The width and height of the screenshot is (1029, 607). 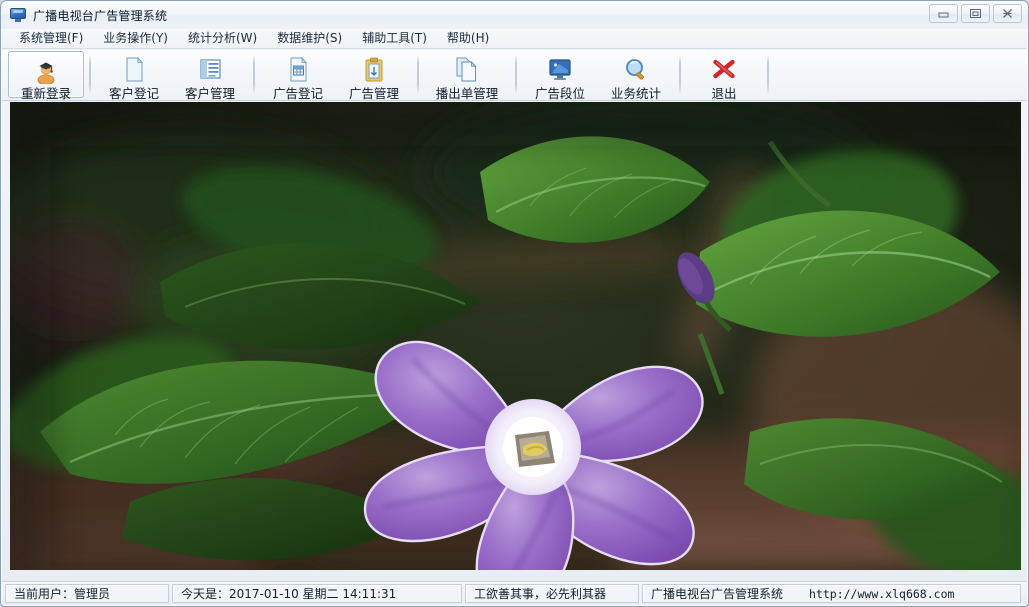 I want to click on copy-pages-icon, so click(x=467, y=70).